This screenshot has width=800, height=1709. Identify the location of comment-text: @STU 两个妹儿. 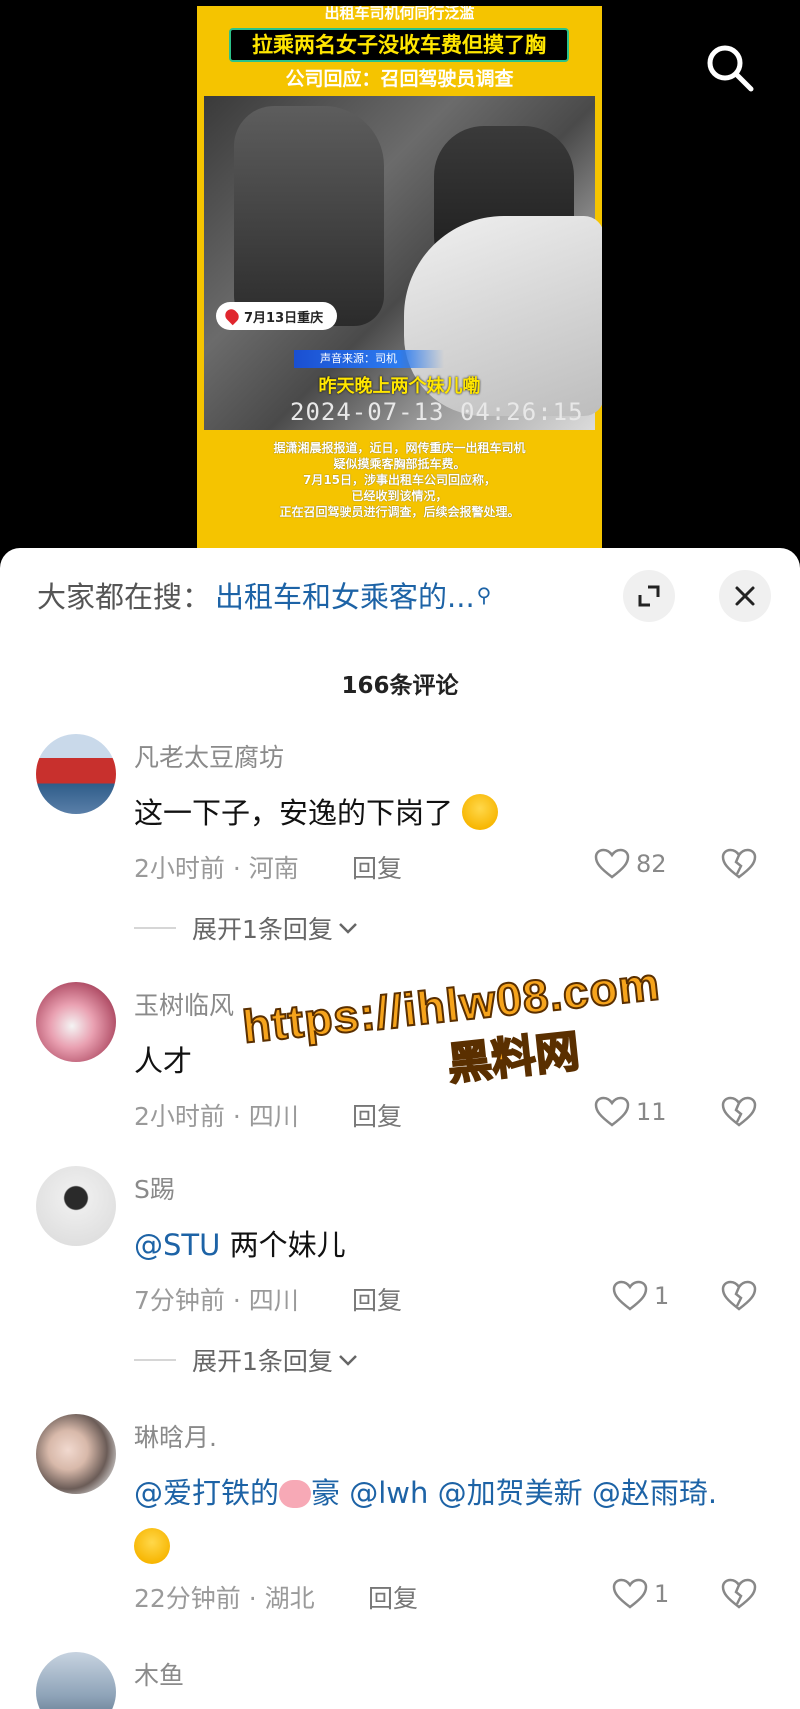
(444, 1245).